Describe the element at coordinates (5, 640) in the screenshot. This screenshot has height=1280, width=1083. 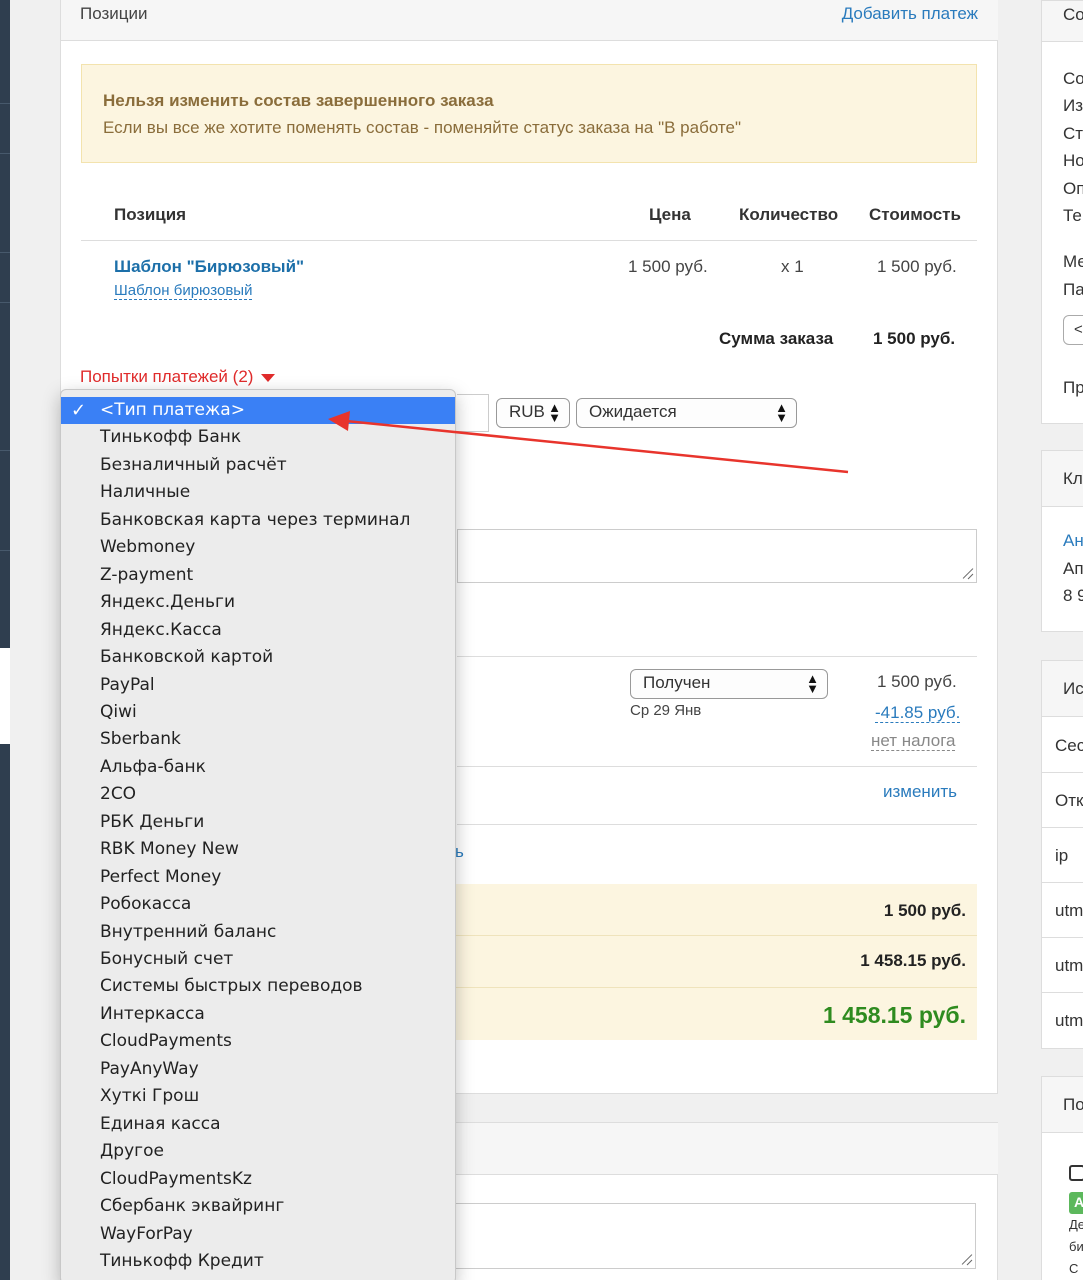
I see `left-sidebar-rail` at that location.